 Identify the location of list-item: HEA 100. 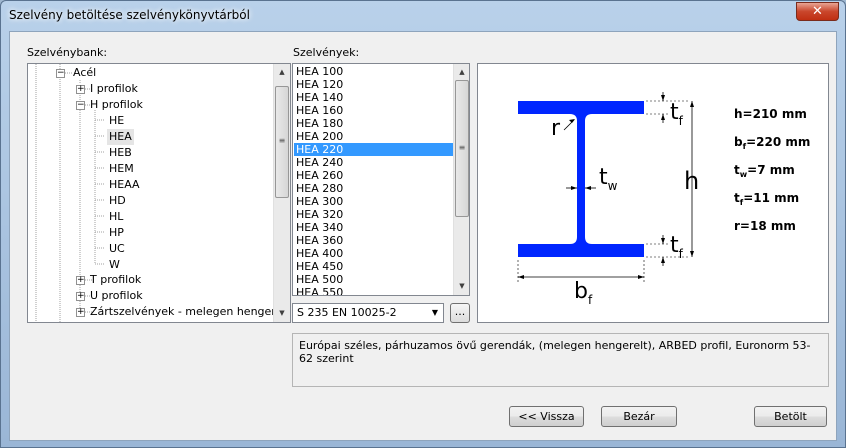
(373, 71).